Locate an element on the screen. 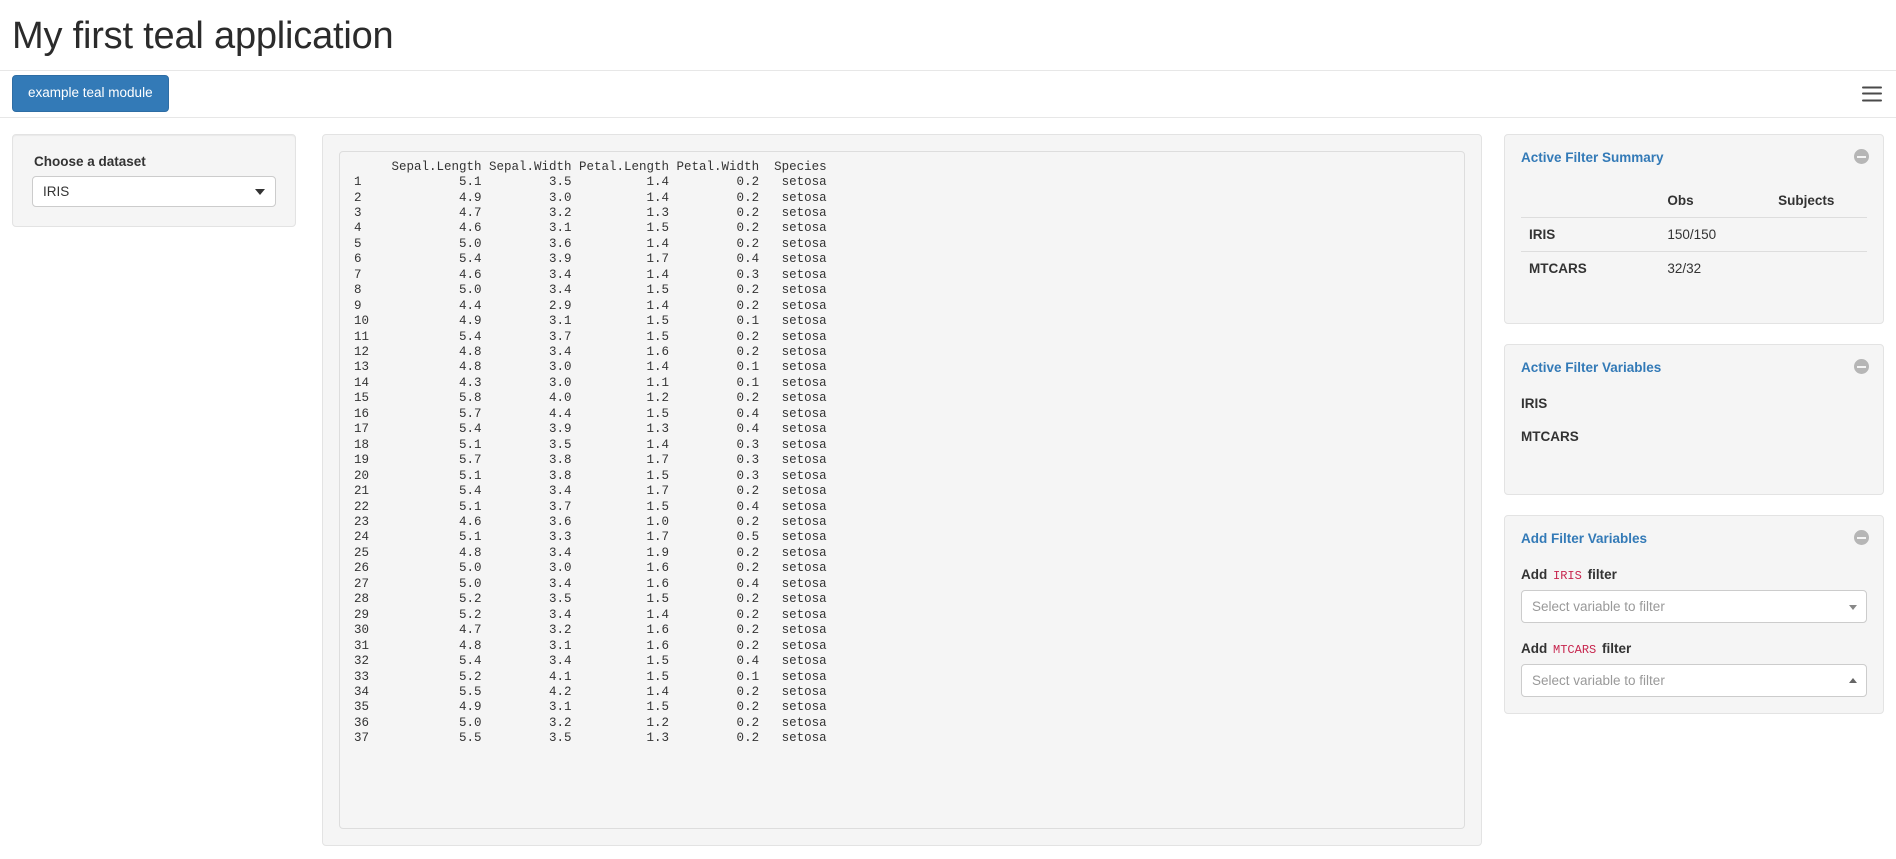 The image size is (1896, 859). summary-obs-count: 32/32 is located at coordinates (1684, 269).